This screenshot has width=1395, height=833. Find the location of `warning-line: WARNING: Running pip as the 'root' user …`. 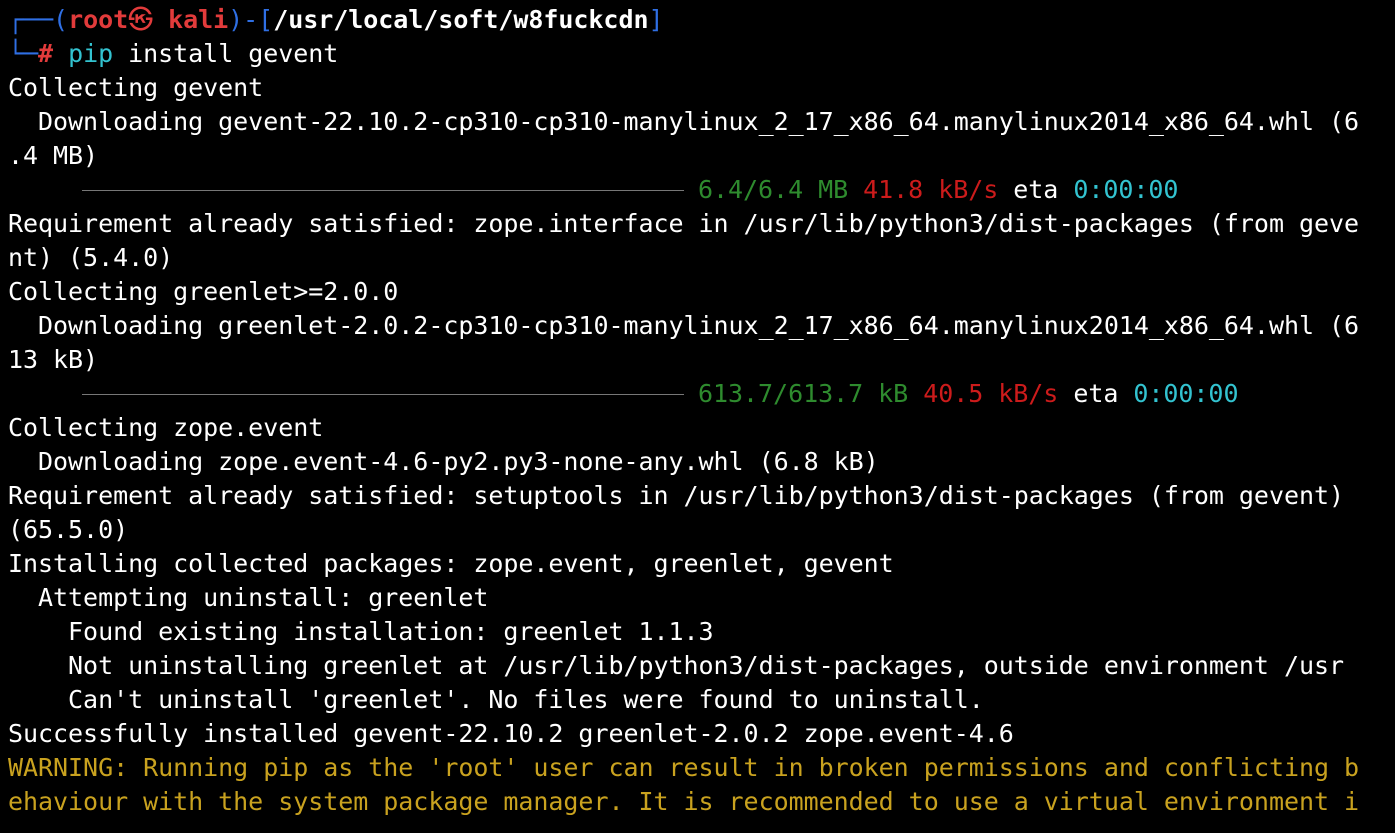

warning-line: WARNING: Running pip as the 'root' user … is located at coordinates (684, 767).